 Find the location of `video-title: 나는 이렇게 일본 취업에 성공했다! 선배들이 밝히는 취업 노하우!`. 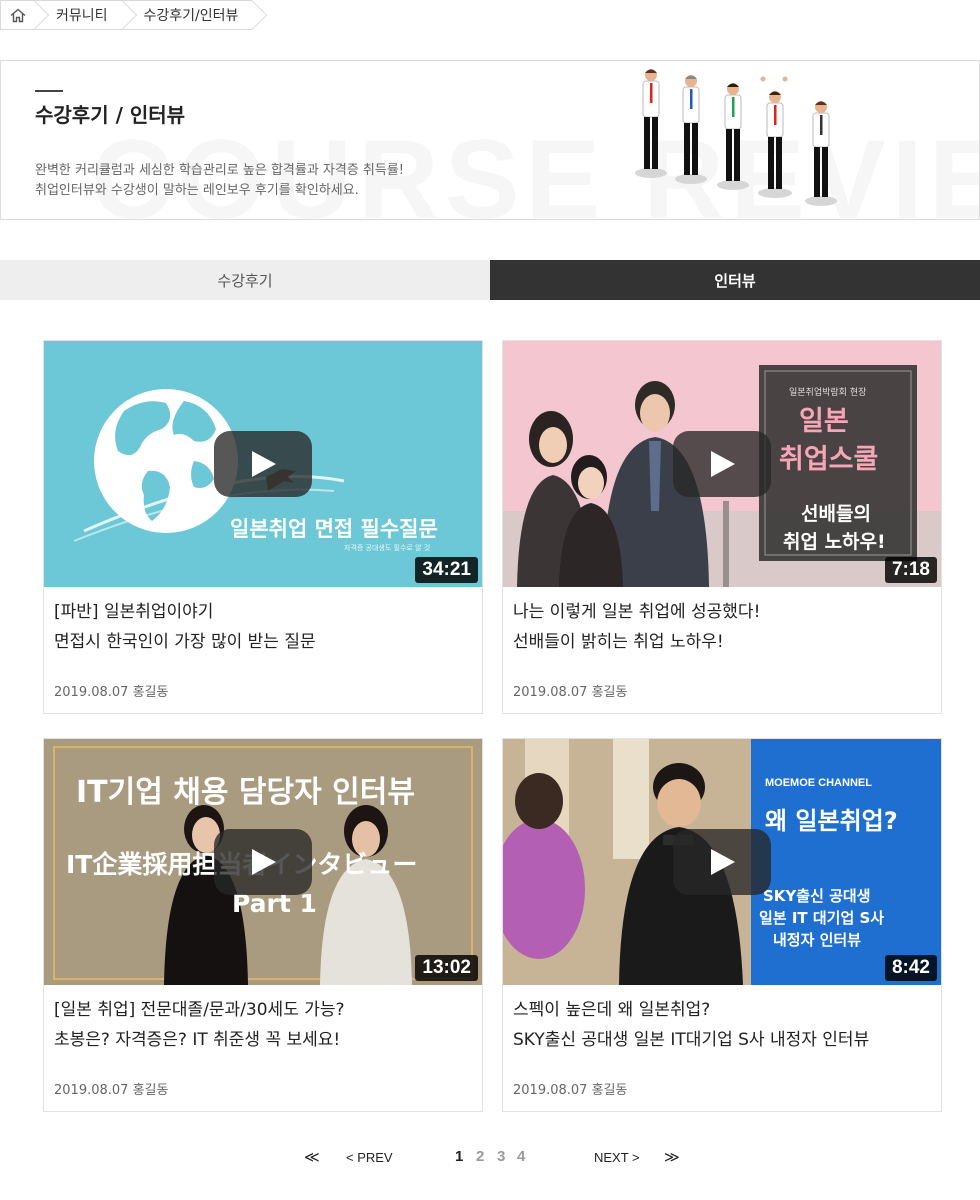

video-title: 나는 이렇게 일본 취업에 성공했다! 선배들이 밝히는 취업 노하우! is located at coordinates (723, 627).